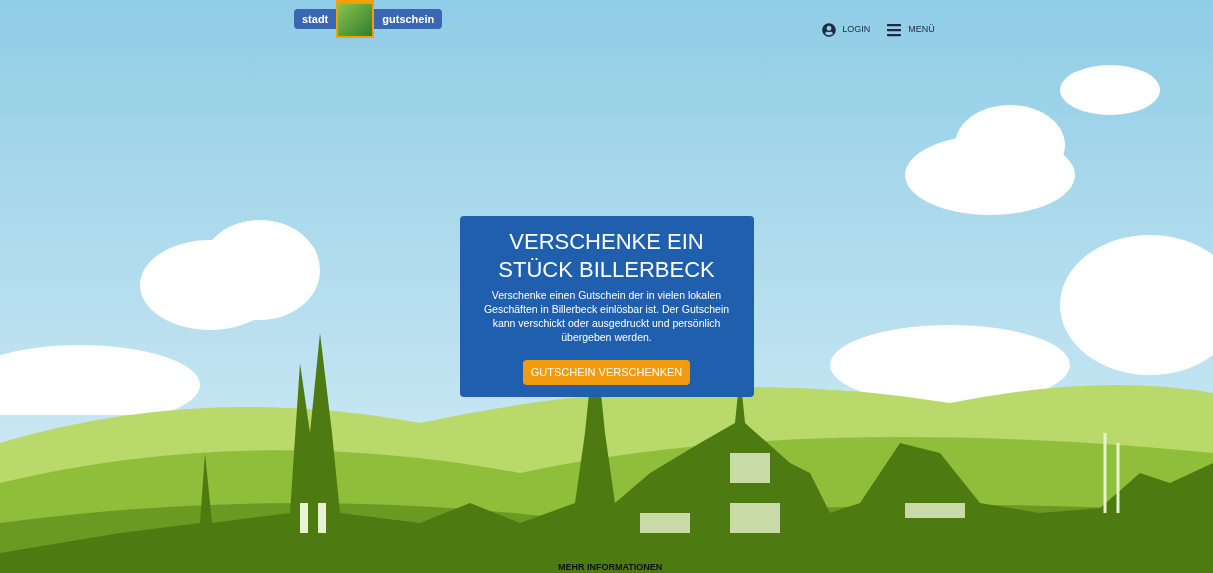  Describe the element at coordinates (829, 30) in the screenshot. I see `user-icon` at that location.